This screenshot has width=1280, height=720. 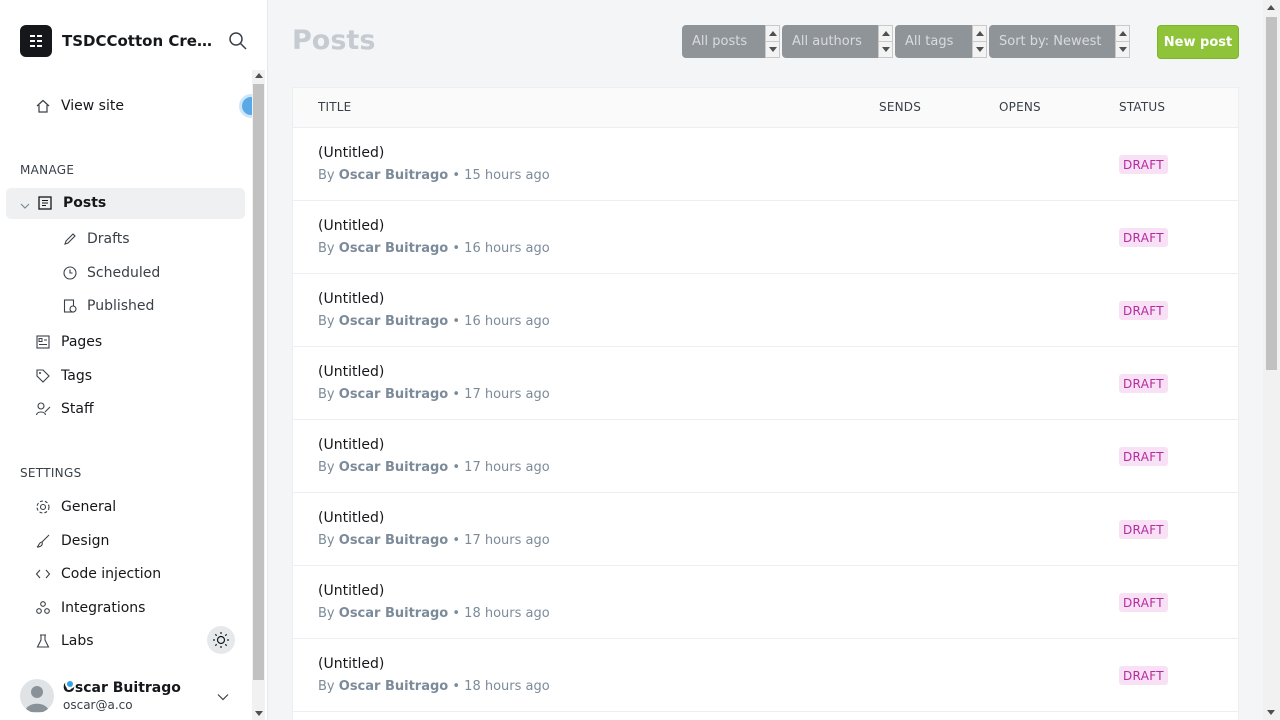 What do you see at coordinates (77, 409) in the screenshot?
I see `sidebar-item-label: Staff` at bounding box center [77, 409].